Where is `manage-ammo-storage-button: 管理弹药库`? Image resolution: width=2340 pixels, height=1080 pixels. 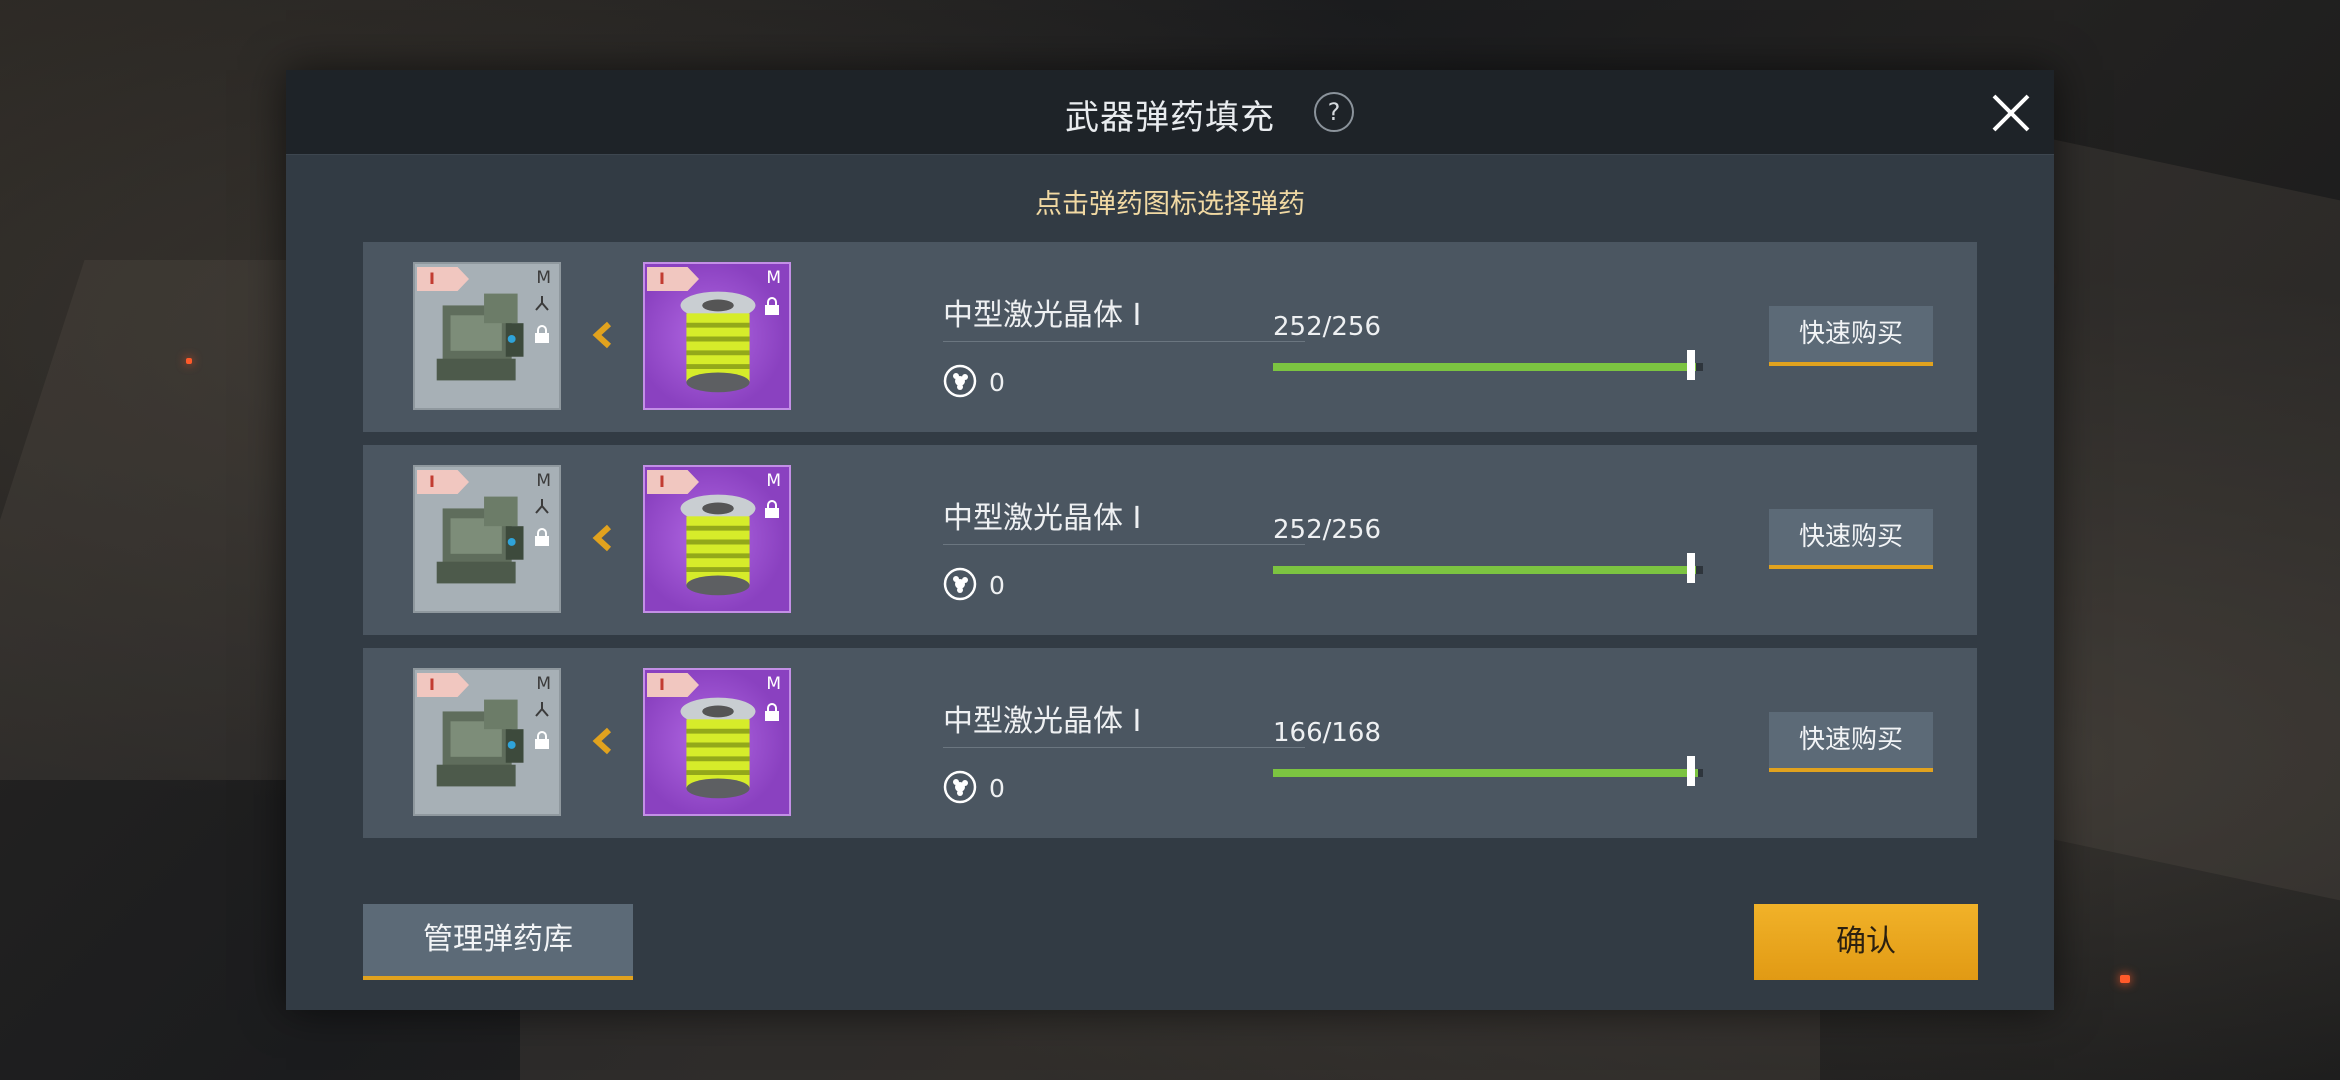
manage-ammo-storage-button: 管理弹药库 is located at coordinates (498, 942).